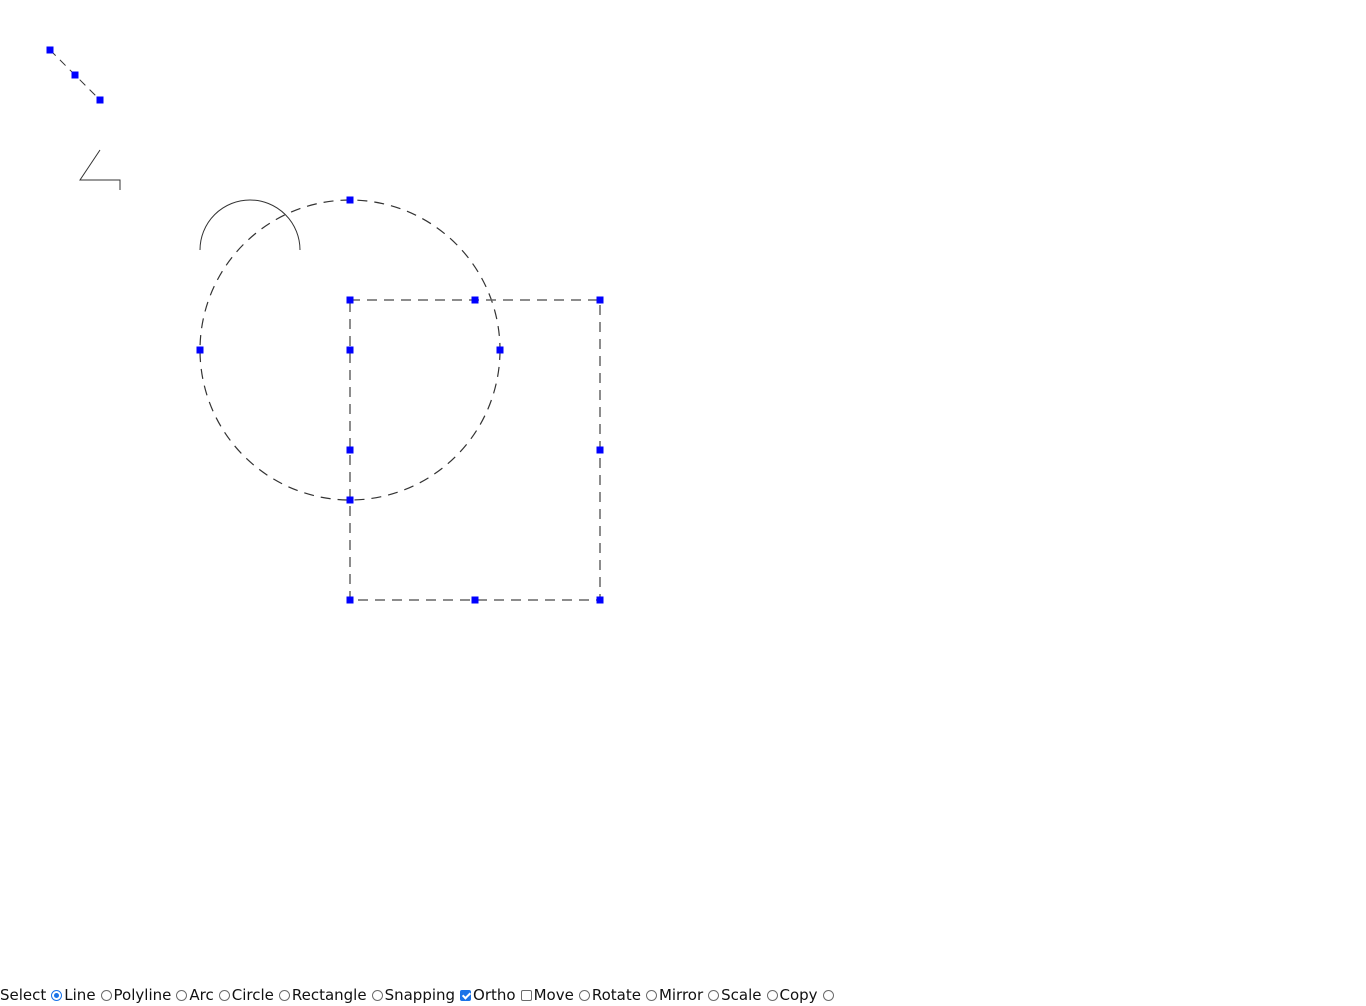 The height and width of the screenshot is (1006, 1366). I want to click on option-arc: Arc, so click(210, 995).